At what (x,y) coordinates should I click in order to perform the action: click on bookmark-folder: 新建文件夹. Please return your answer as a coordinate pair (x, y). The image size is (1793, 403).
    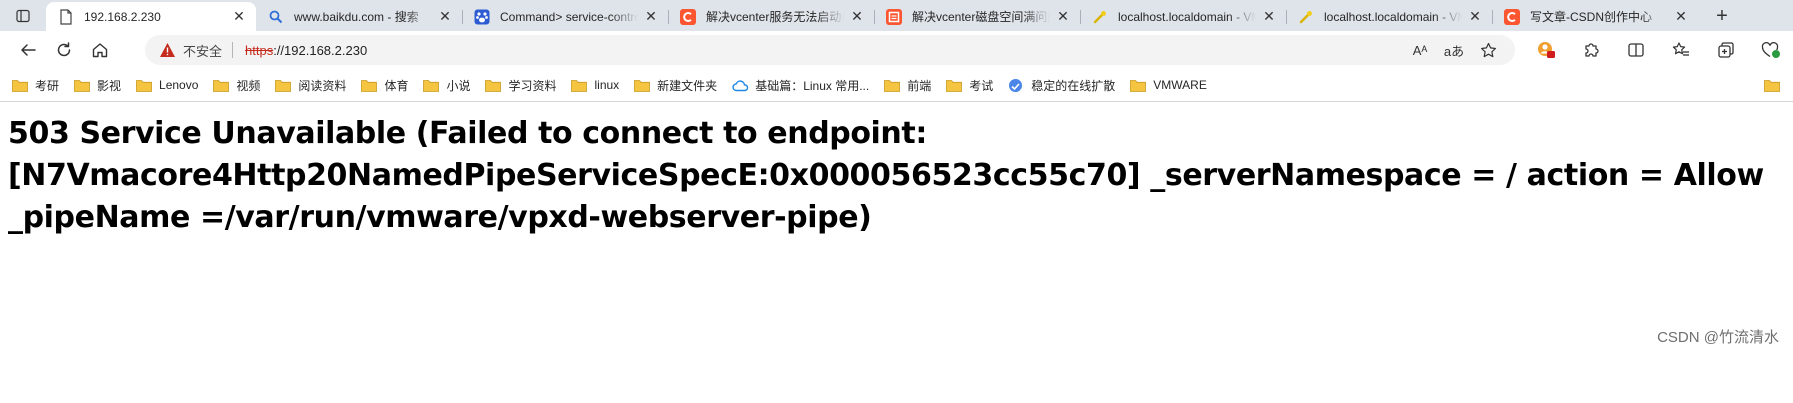
    Looking at the image, I should click on (679, 85).